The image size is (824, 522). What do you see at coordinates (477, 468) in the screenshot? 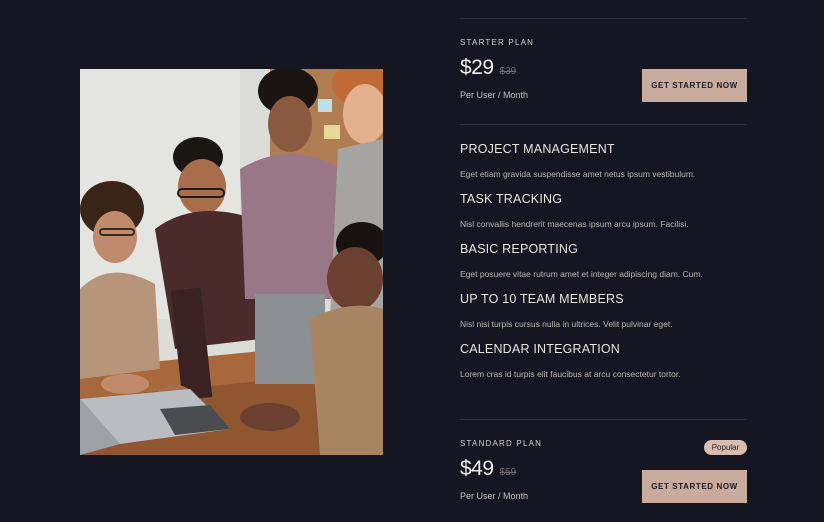
I see `standard-price: $49` at bounding box center [477, 468].